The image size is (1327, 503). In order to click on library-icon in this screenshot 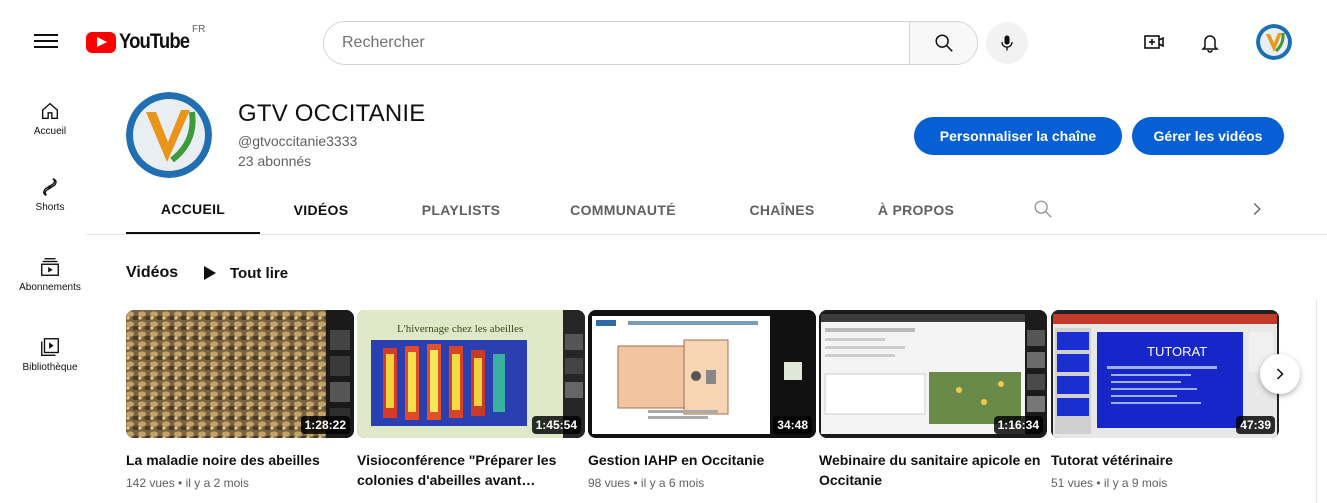, I will do `click(50, 347)`.